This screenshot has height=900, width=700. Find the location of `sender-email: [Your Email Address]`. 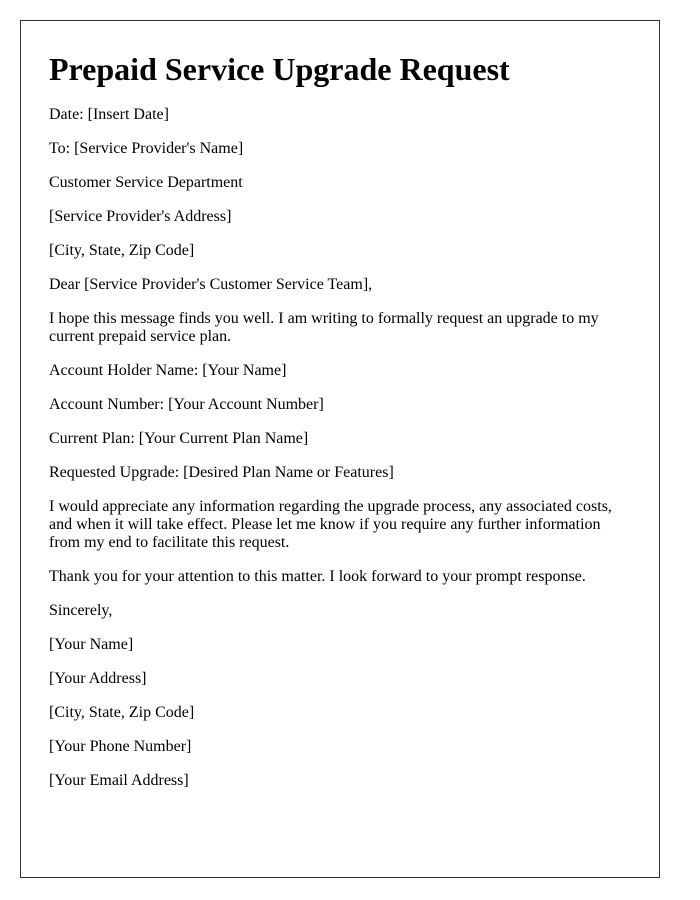

sender-email: [Your Email Address] is located at coordinates (119, 780).